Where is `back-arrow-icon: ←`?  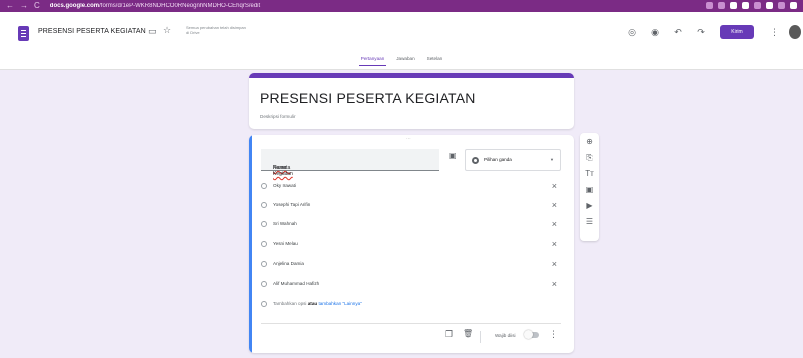 back-arrow-icon: ← is located at coordinates (10, 6).